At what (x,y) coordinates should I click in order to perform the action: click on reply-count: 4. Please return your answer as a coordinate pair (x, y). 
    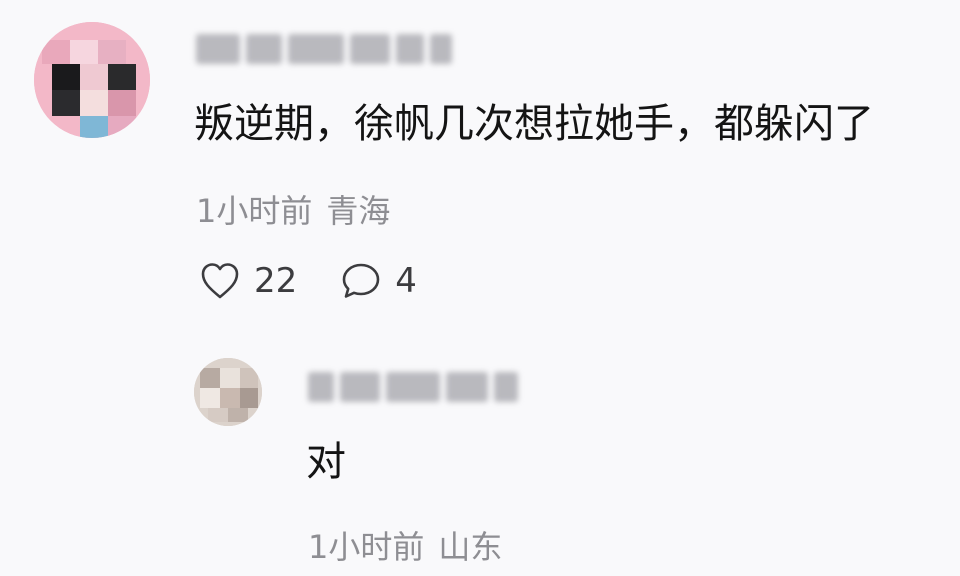
    Looking at the image, I should click on (406, 281).